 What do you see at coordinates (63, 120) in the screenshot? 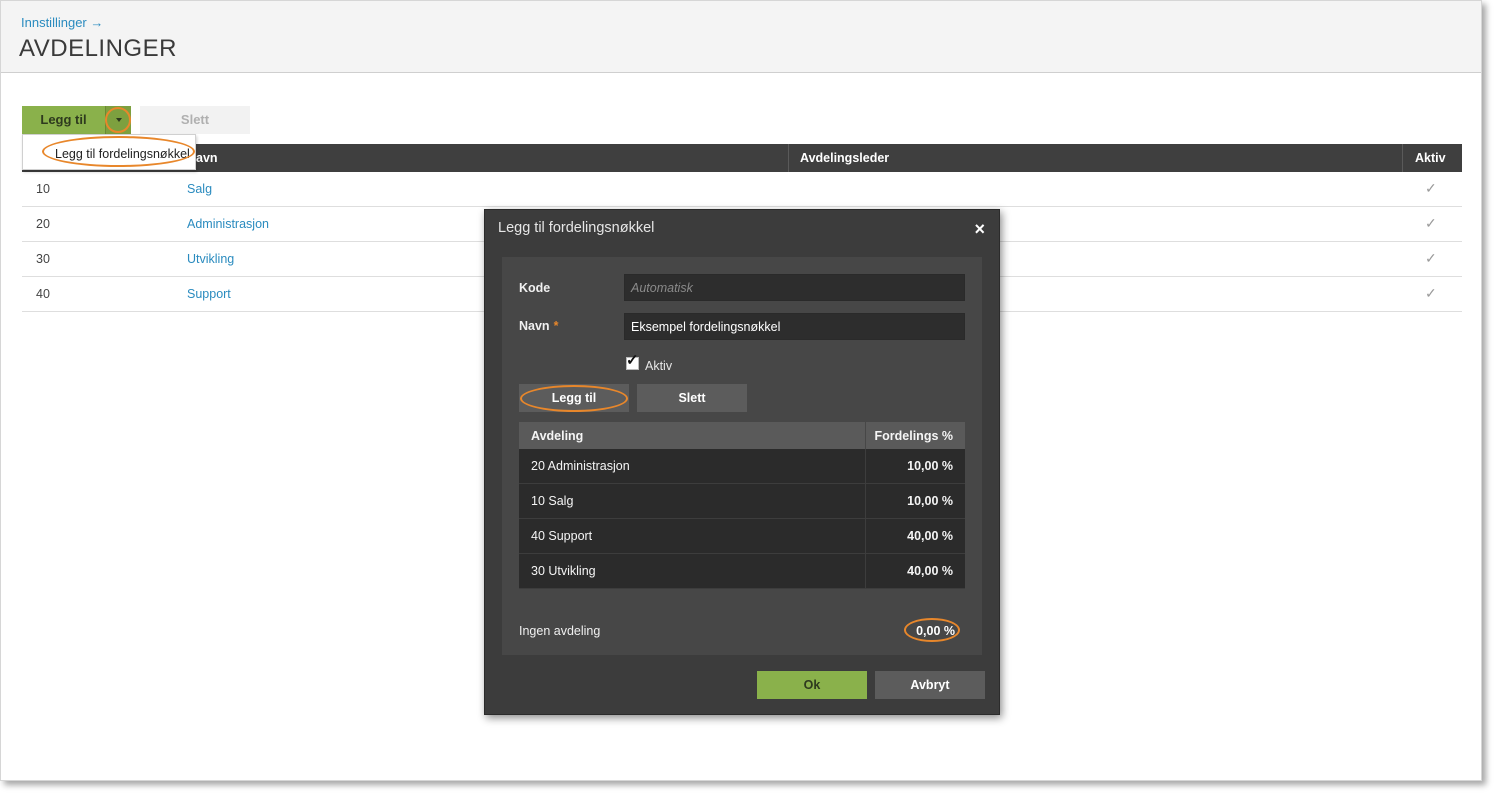
I see `add-button: Legg til` at bounding box center [63, 120].